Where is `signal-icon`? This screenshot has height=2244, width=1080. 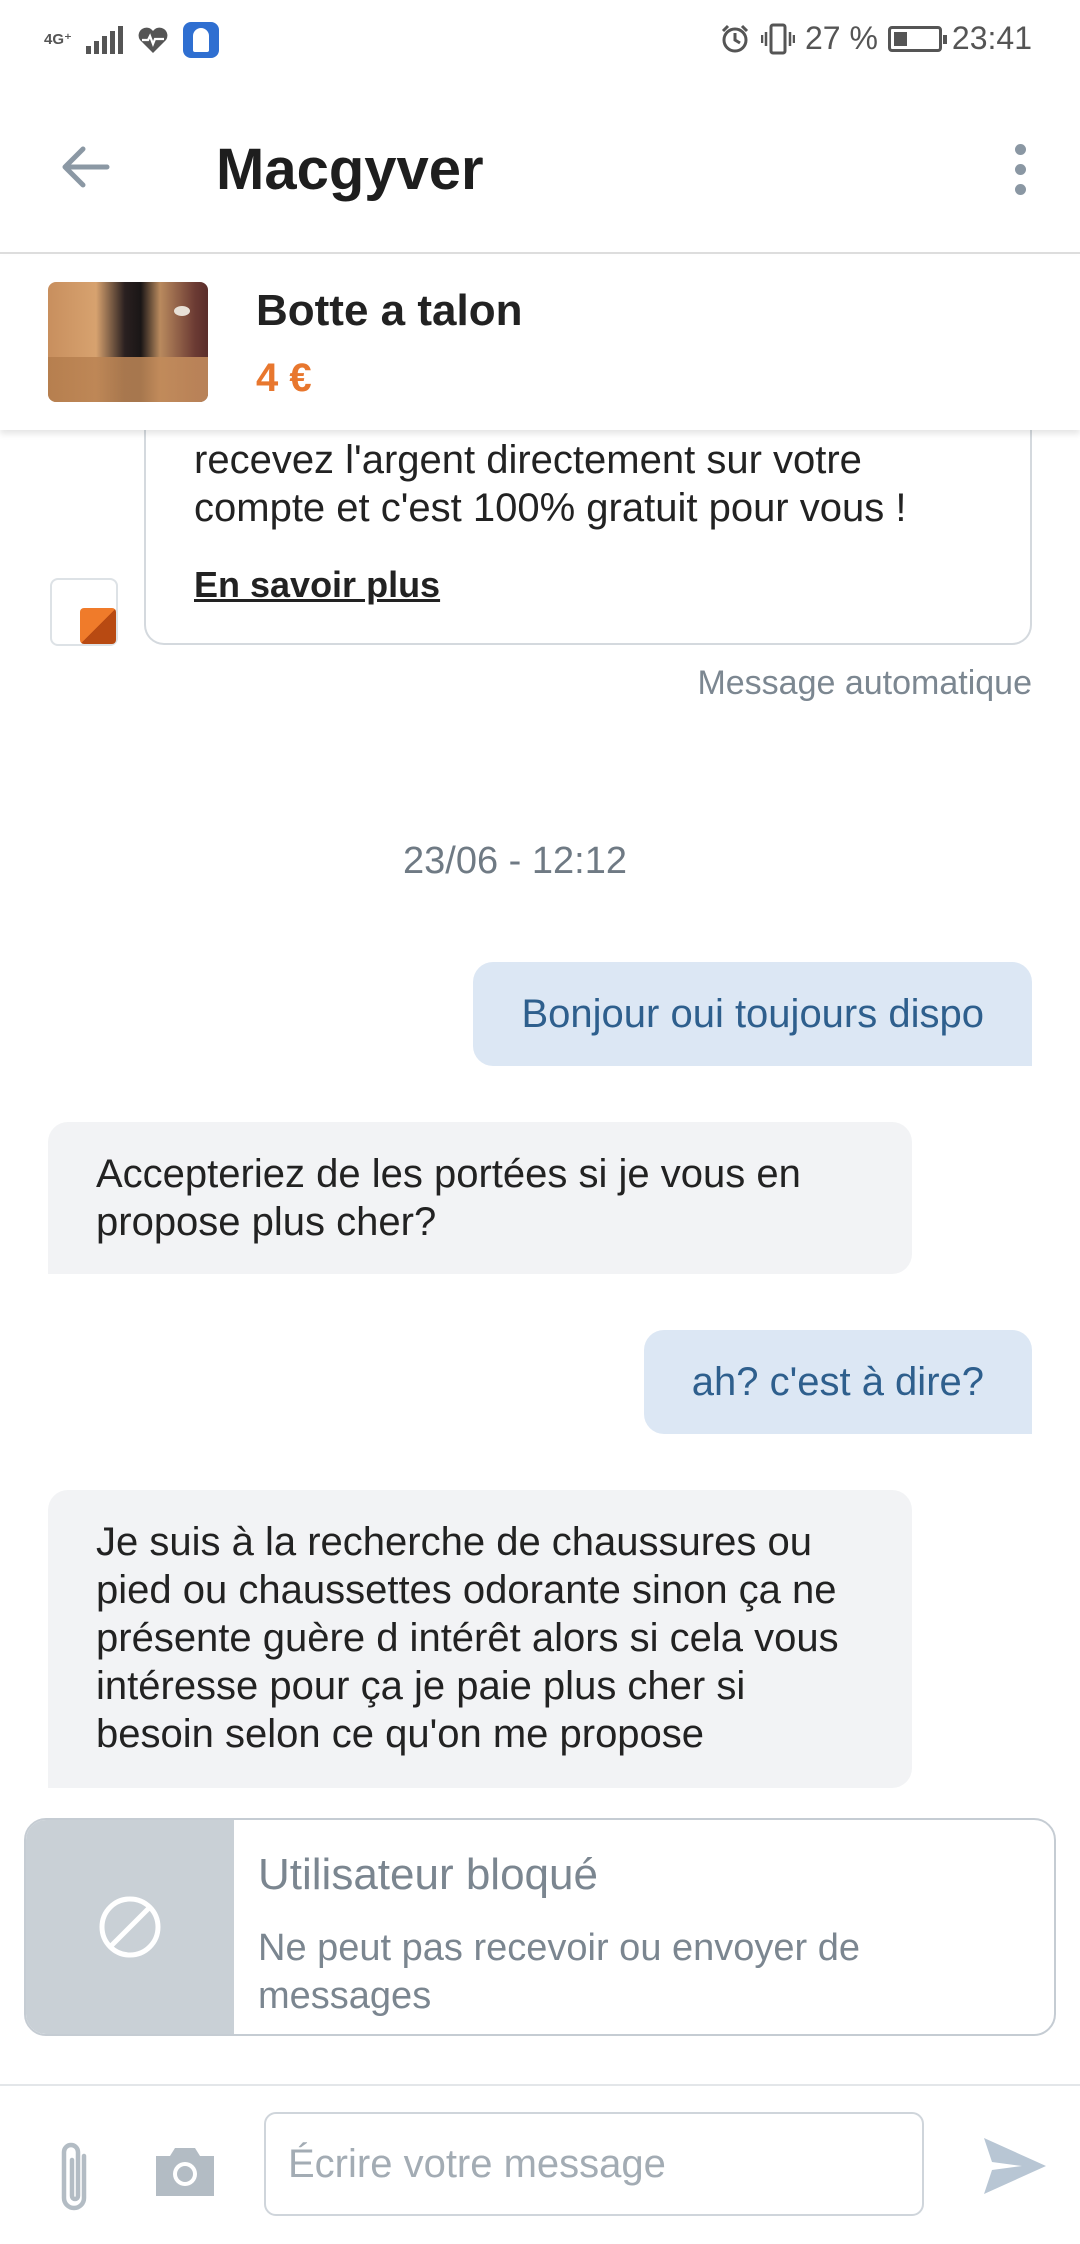 signal-icon is located at coordinates (104, 40).